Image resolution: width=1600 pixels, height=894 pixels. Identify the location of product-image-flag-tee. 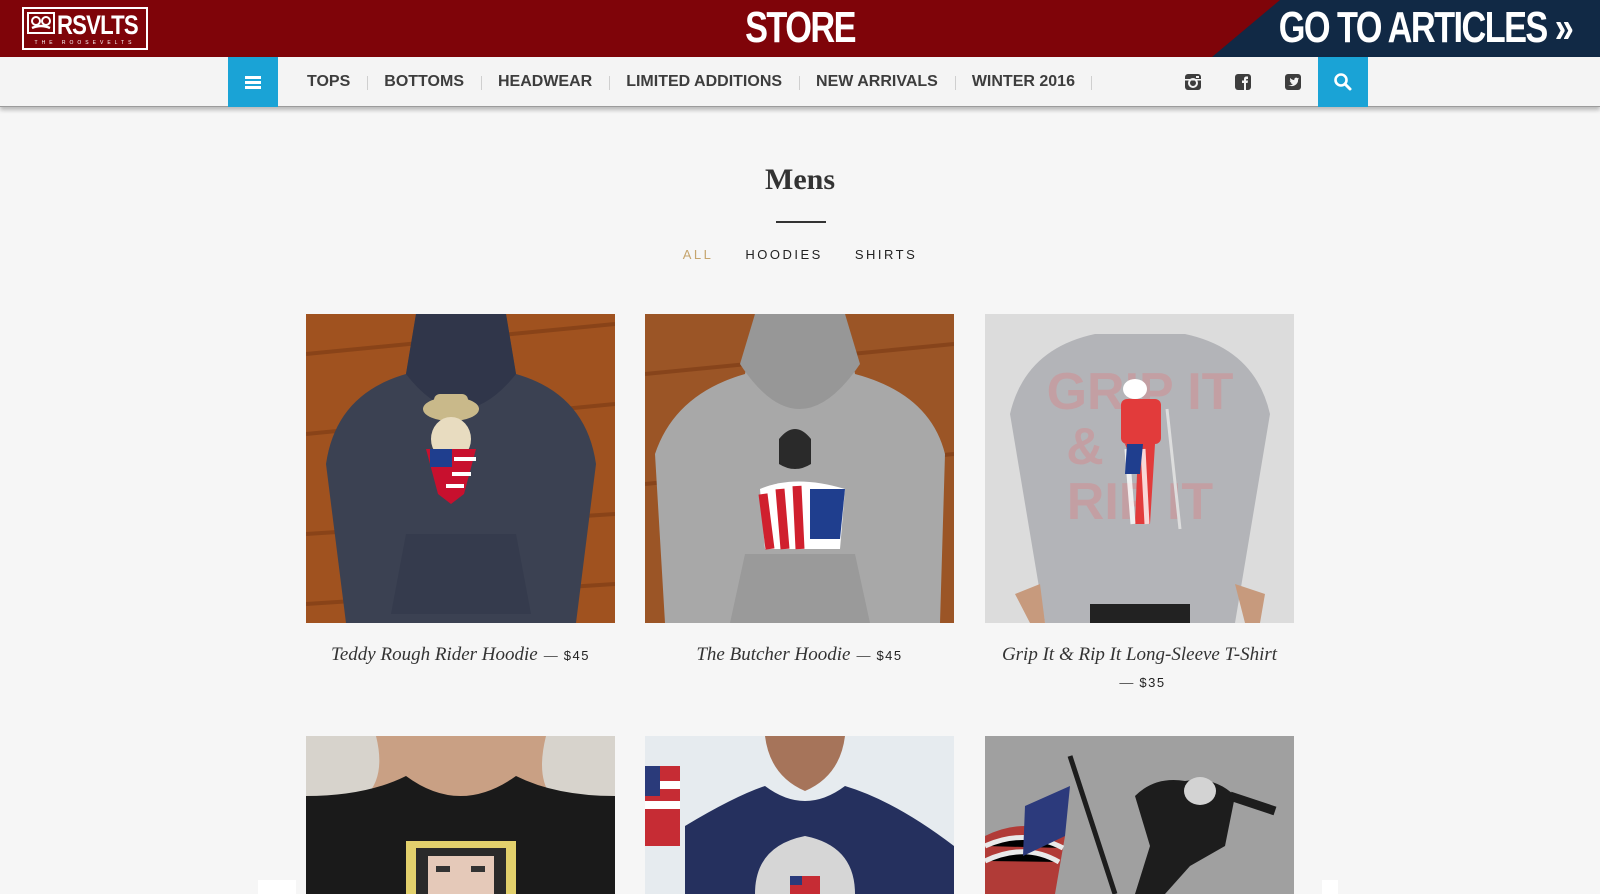
(1139, 815).